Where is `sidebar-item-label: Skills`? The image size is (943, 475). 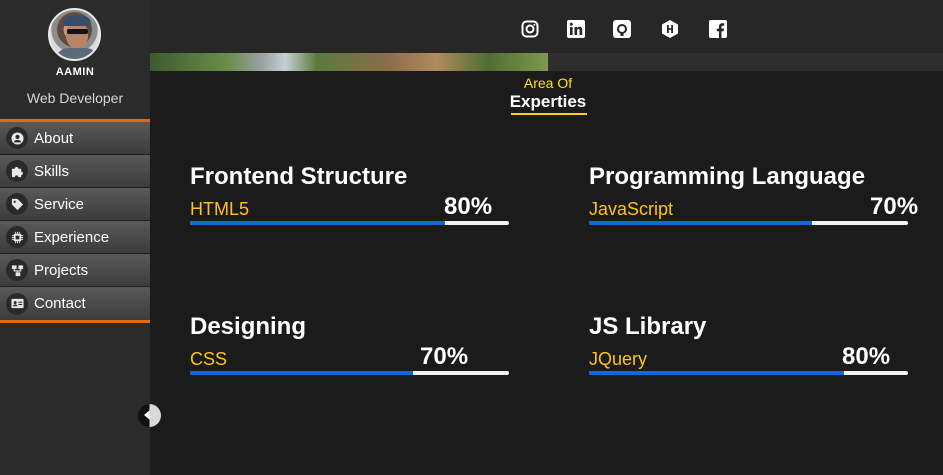
sidebar-item-label: Skills is located at coordinates (52, 171).